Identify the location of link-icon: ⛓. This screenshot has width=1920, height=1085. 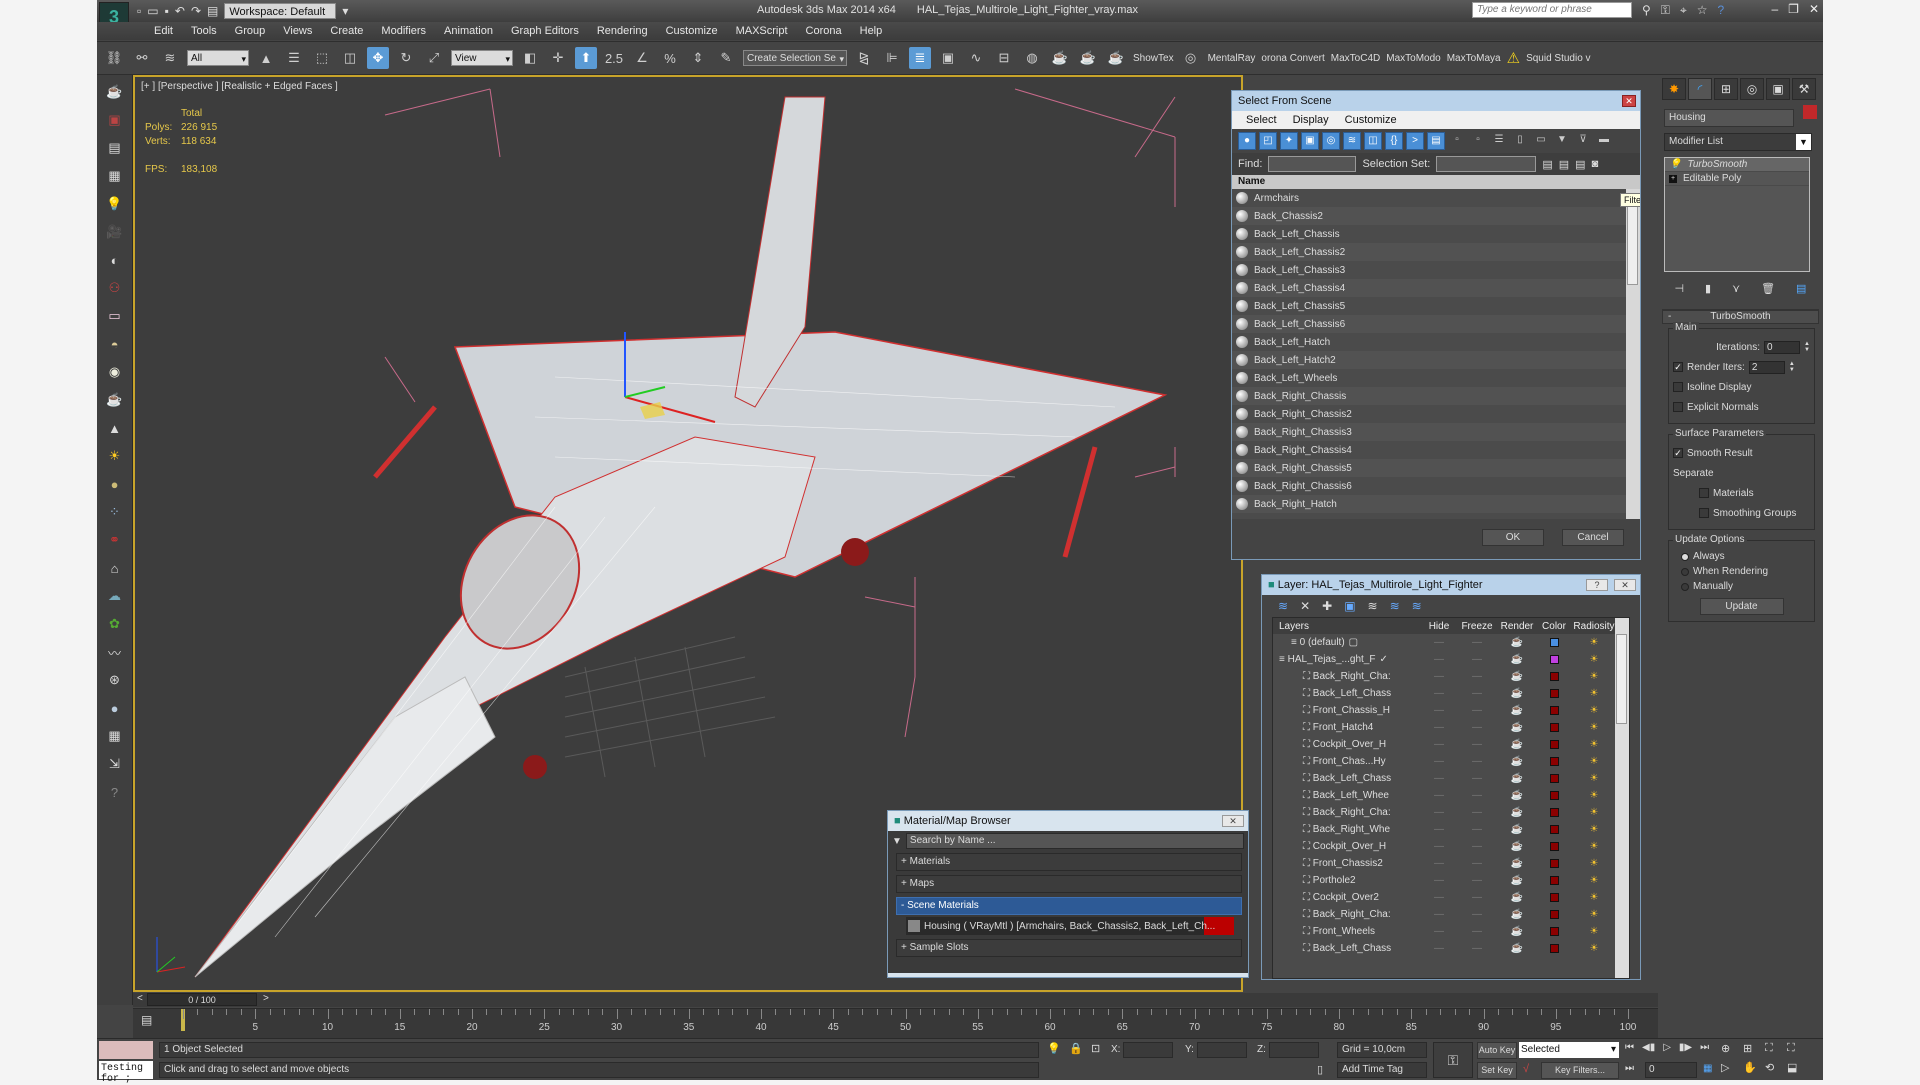
(114, 58).